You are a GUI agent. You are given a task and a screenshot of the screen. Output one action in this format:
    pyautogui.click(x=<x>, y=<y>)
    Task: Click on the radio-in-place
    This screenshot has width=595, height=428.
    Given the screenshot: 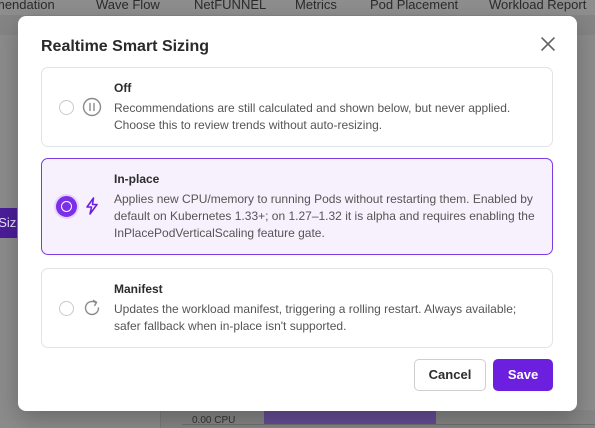 What is the action you would take?
    pyautogui.click(x=66, y=206)
    